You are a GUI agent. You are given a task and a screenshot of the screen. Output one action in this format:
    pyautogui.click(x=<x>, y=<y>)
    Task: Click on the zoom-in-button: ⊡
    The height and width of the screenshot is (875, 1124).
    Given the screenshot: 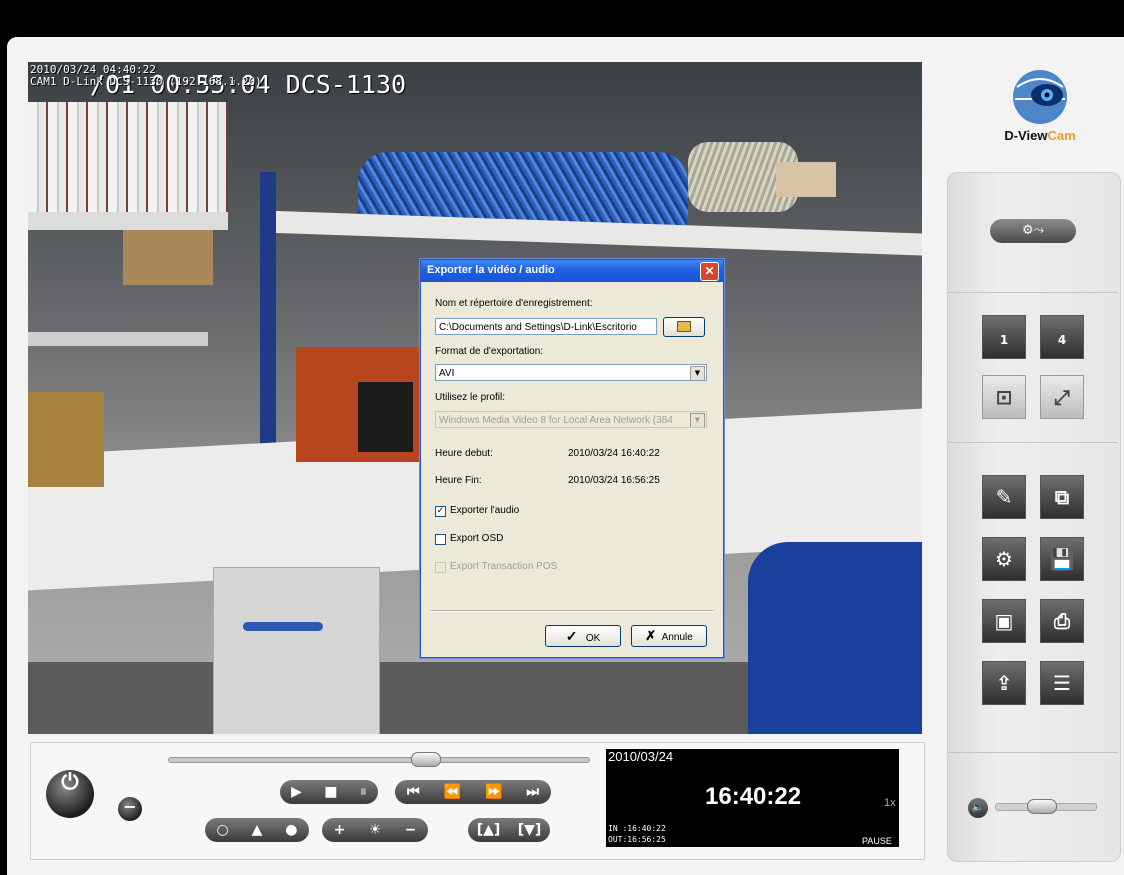 What is the action you would take?
    pyautogui.click(x=1004, y=397)
    